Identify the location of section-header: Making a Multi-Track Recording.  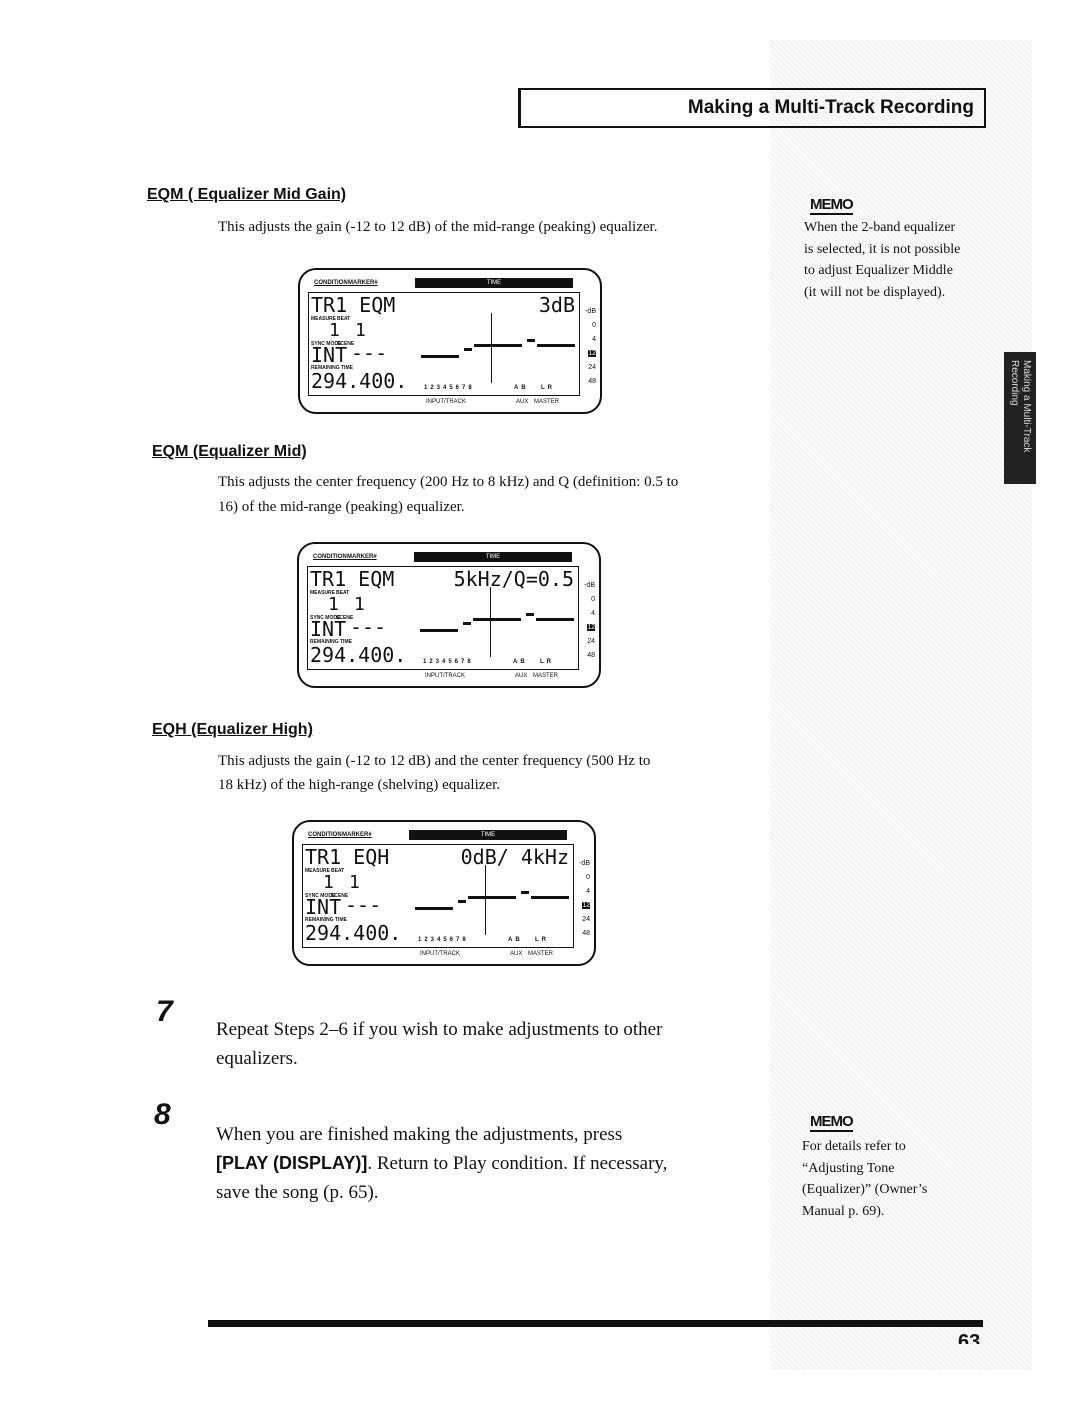
(752, 108).